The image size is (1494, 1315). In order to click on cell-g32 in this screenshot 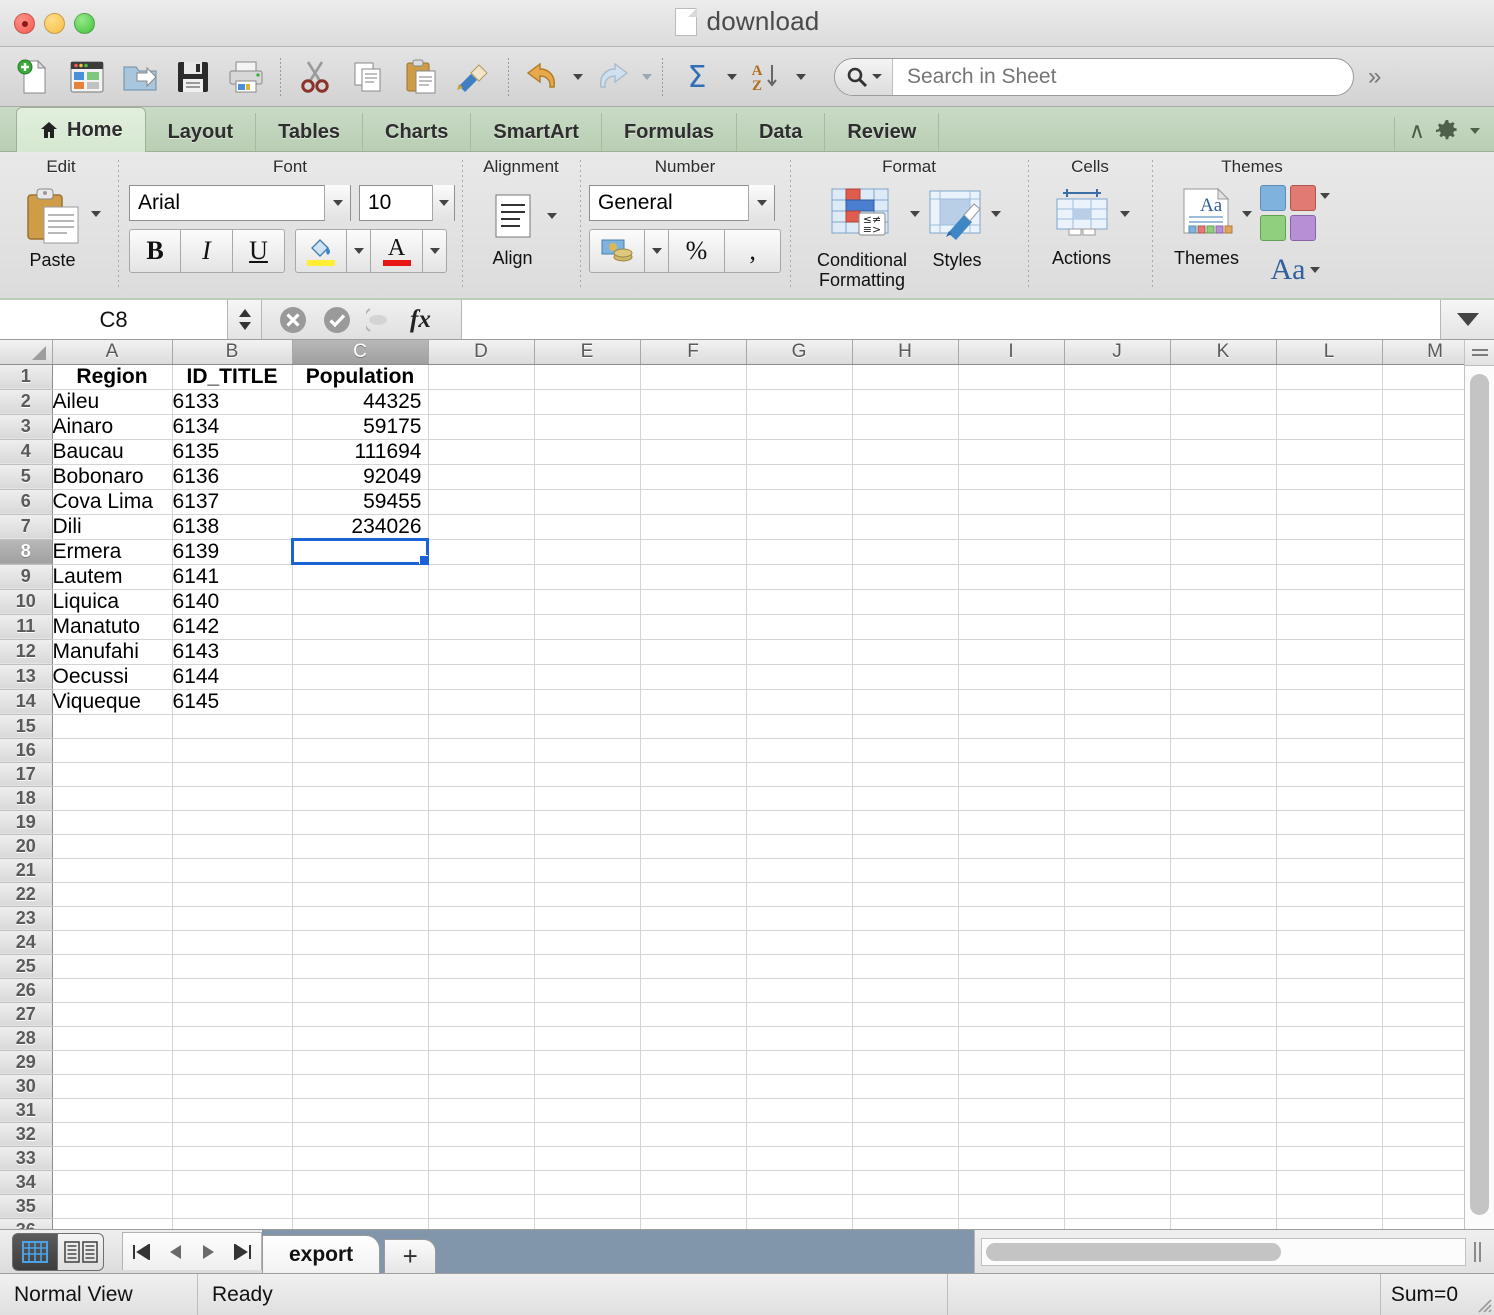, I will do `click(799, 1134)`.